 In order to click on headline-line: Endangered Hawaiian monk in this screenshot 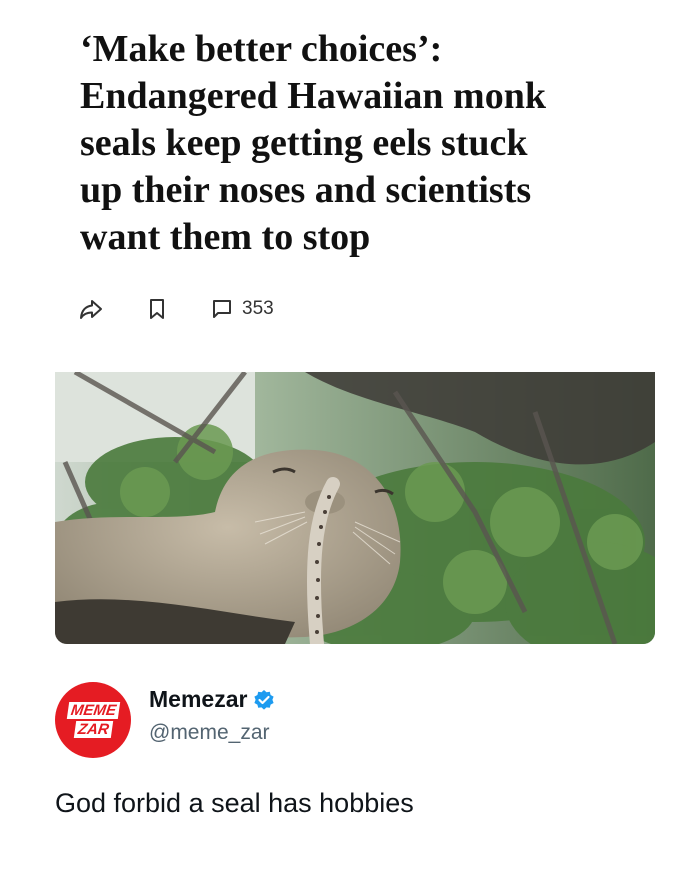, I will do `click(313, 96)`.